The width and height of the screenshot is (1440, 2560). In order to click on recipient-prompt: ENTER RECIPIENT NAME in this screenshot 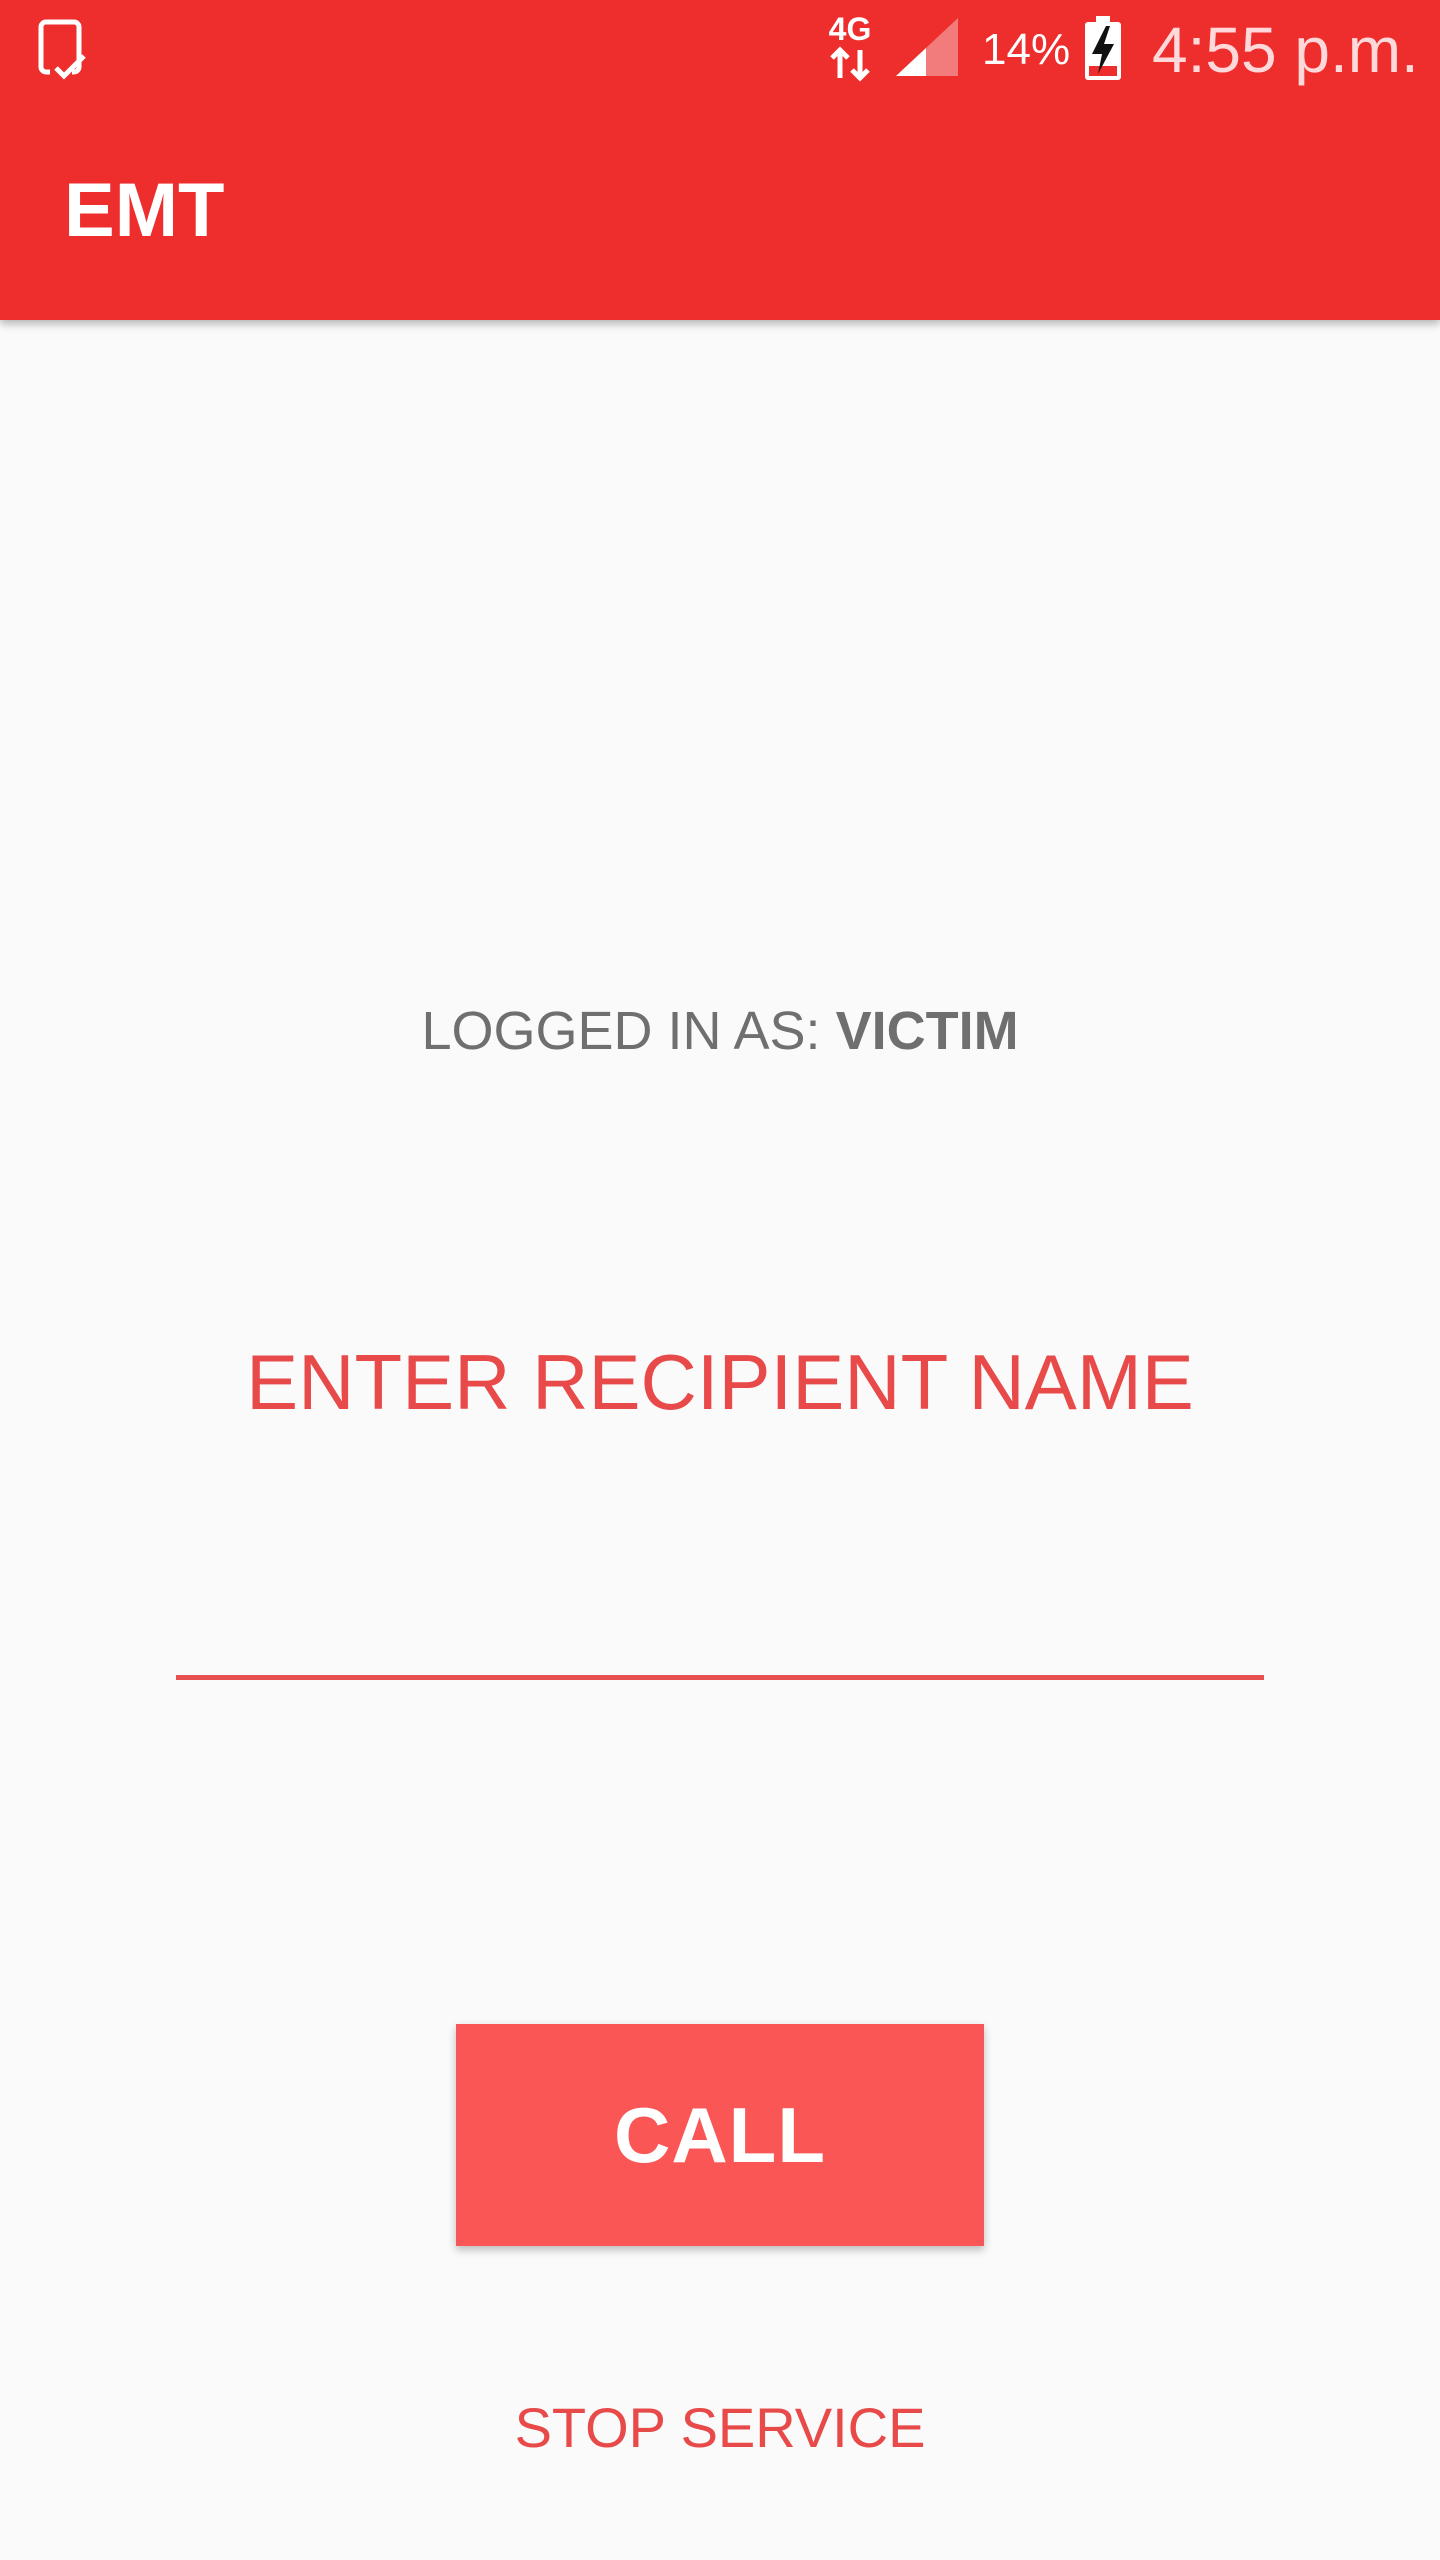, I will do `click(720, 1382)`.